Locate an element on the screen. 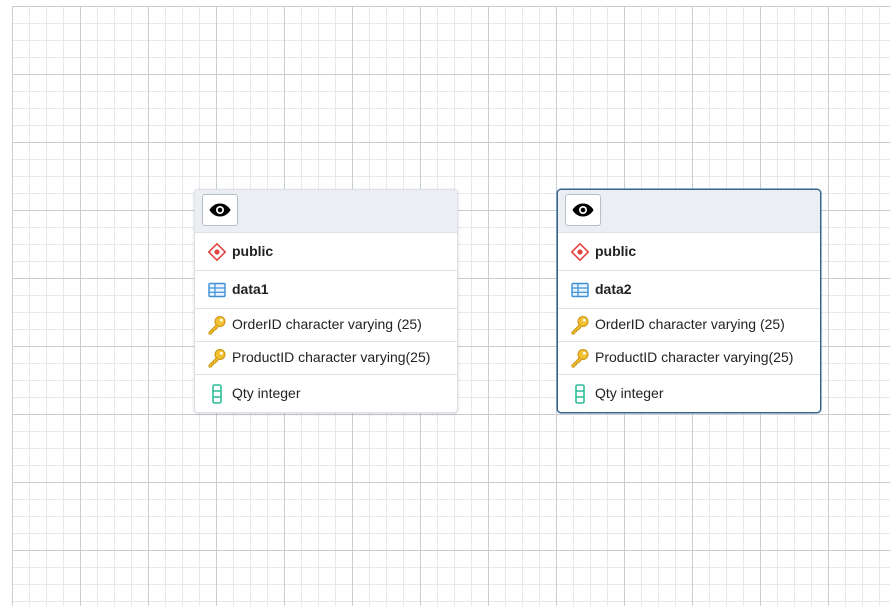 This screenshot has height=606, width=890. canvas-left-edge is located at coordinates (6, 303).